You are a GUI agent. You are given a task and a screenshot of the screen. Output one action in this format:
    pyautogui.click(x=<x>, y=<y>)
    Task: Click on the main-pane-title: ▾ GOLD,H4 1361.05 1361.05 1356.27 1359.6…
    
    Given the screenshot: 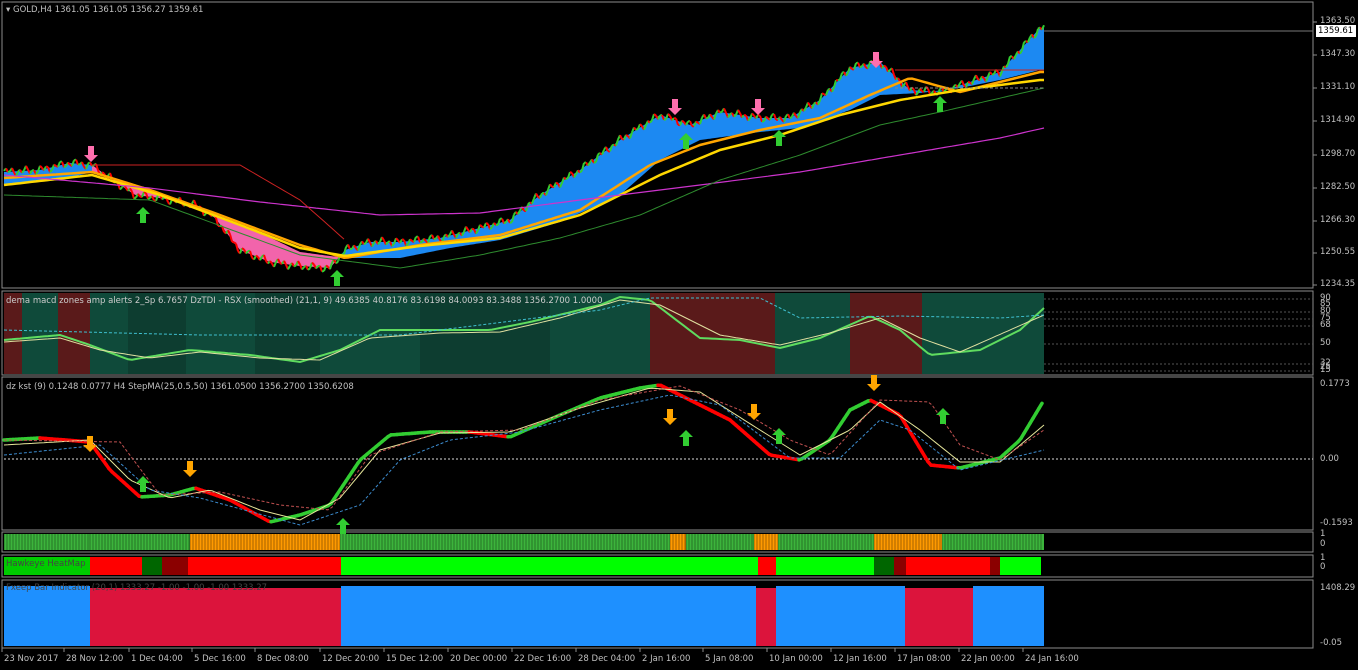 What is the action you would take?
    pyautogui.click(x=104, y=10)
    